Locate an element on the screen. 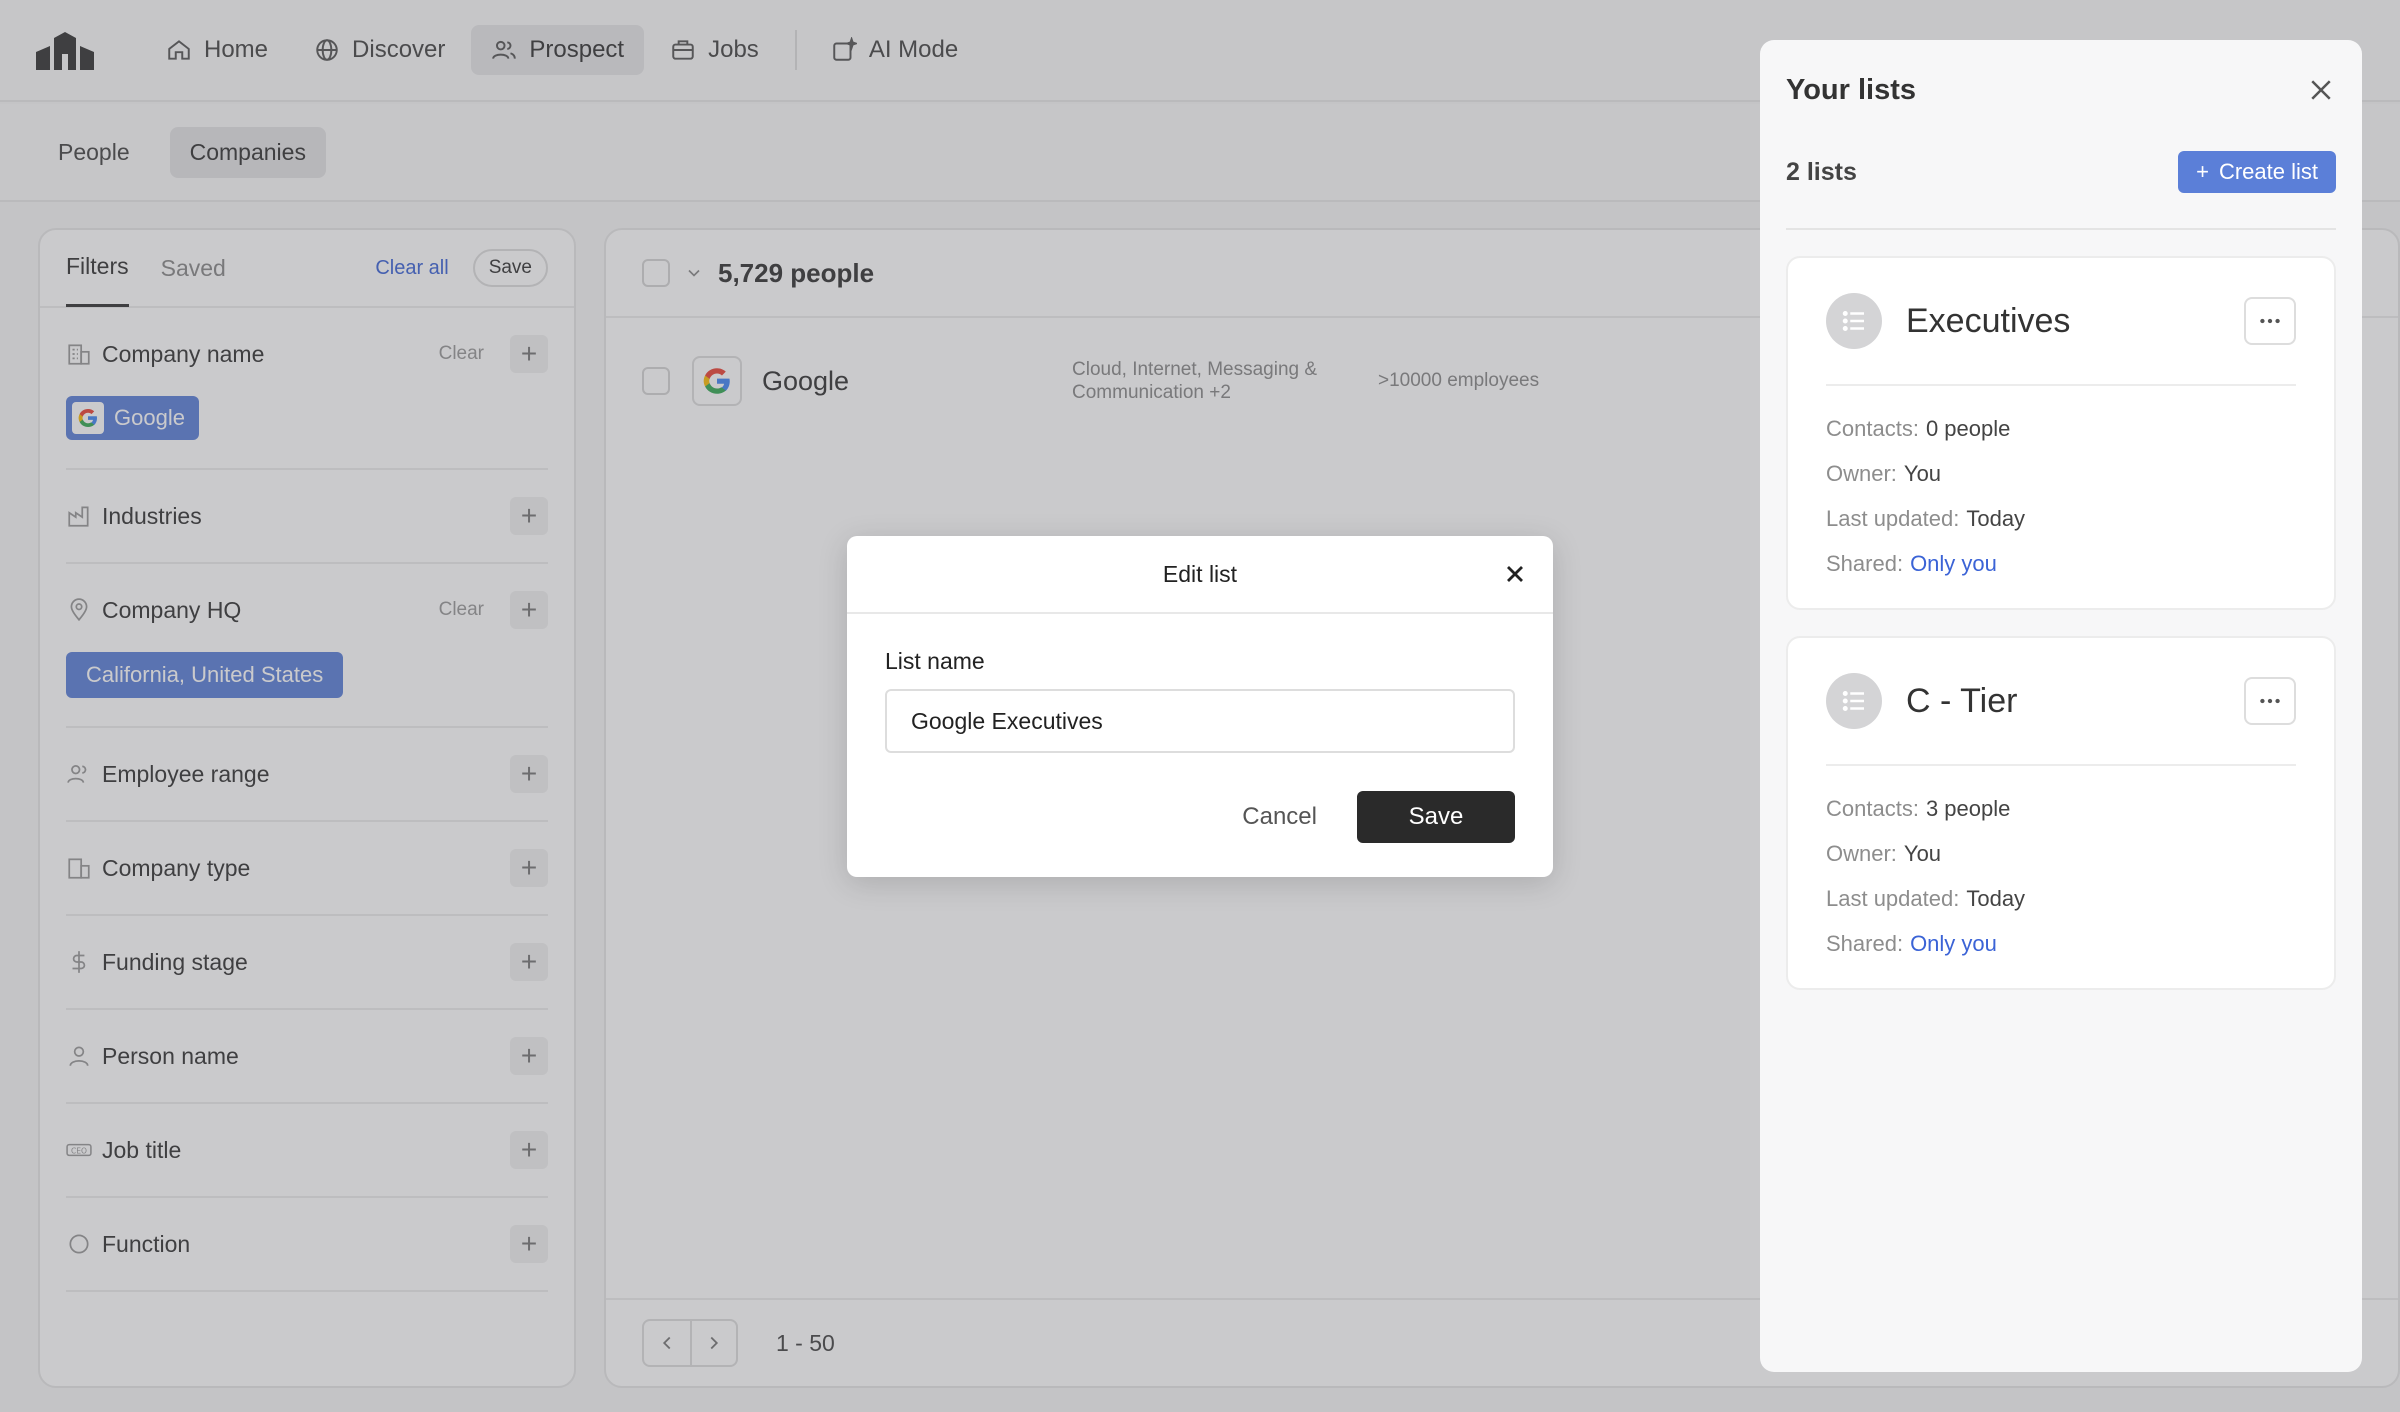 The width and height of the screenshot is (2400, 1412). modal-footer: Cancel Save is located at coordinates (1200, 817).